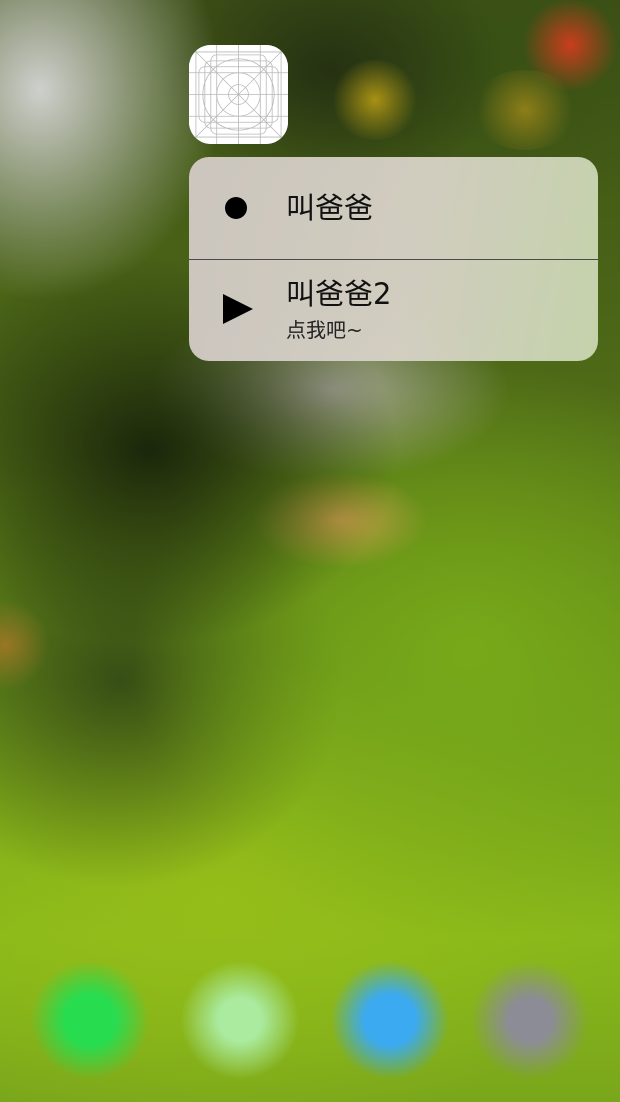  What do you see at coordinates (330, 208) in the screenshot?
I see `quick-action-title: 叫爸爸` at bounding box center [330, 208].